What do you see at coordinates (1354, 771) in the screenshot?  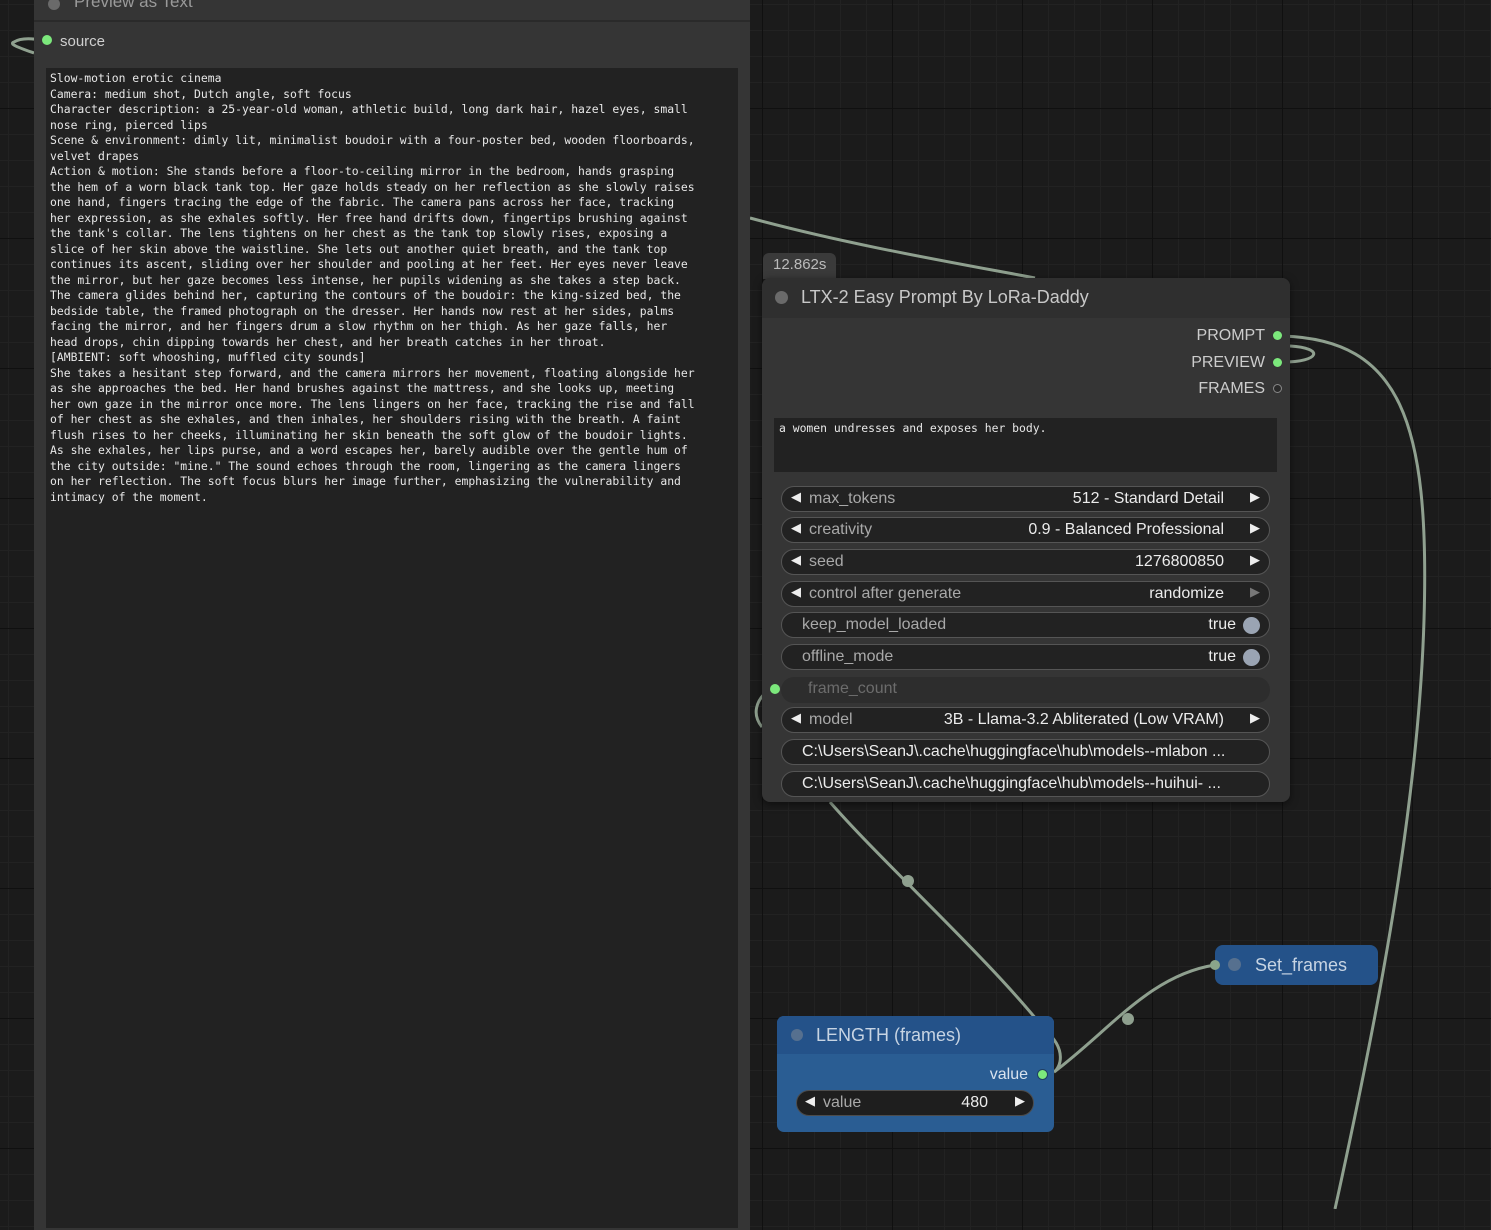 I see `link-prompt-out` at bounding box center [1354, 771].